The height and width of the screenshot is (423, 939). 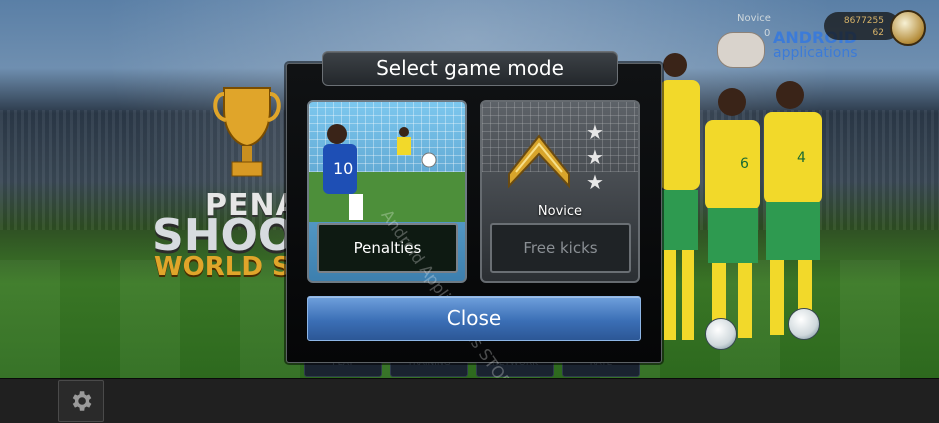 I want to click on settings-button, so click(x=81, y=401).